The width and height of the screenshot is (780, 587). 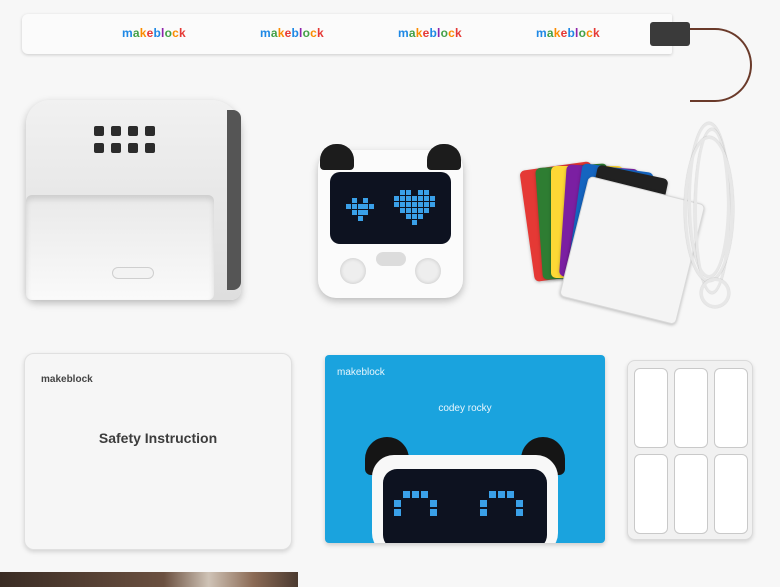 I want to click on usb-cable, so click(x=712, y=213).